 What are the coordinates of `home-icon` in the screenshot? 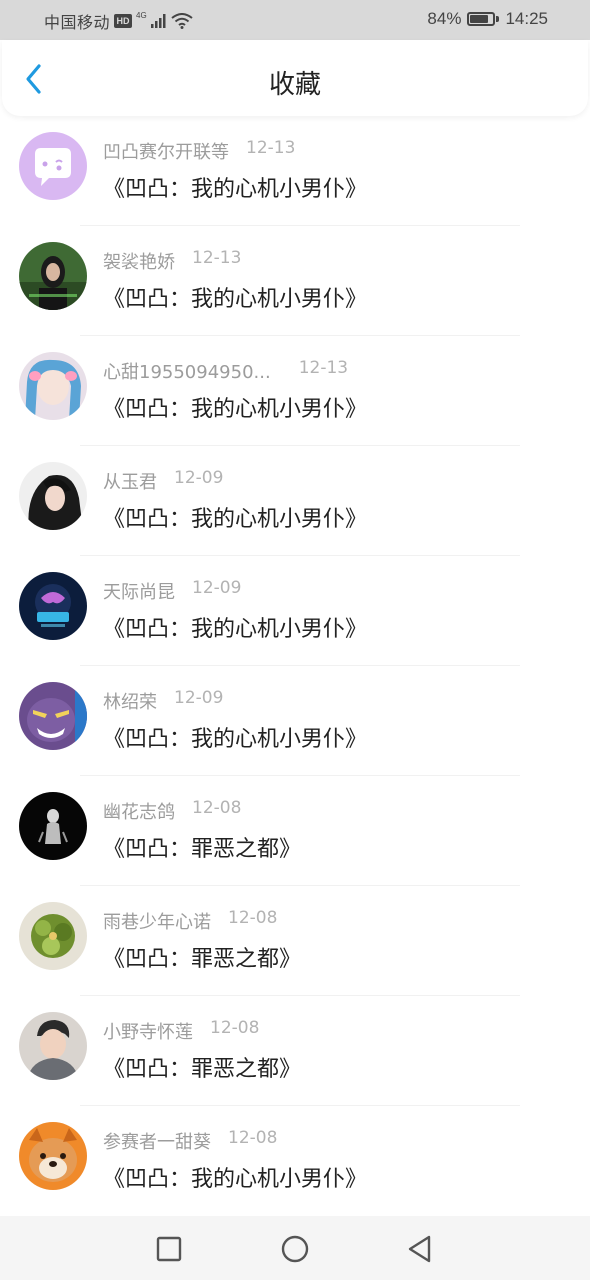 It's located at (295, 1249).